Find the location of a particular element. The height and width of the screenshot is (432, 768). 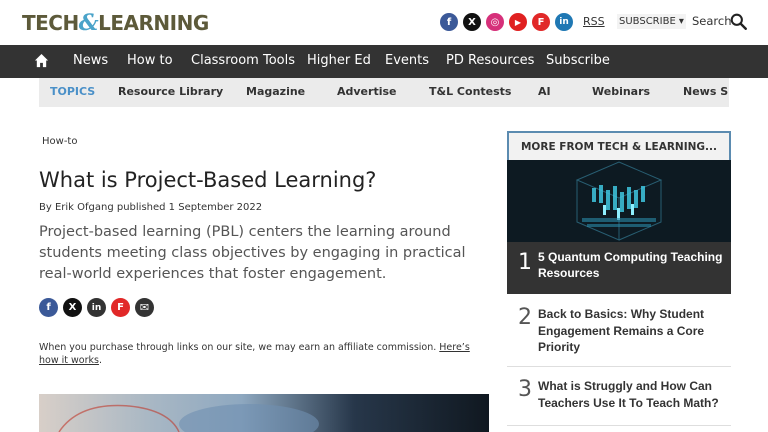

nav-item-higher-ed: Higher Ed is located at coordinates (339, 60).